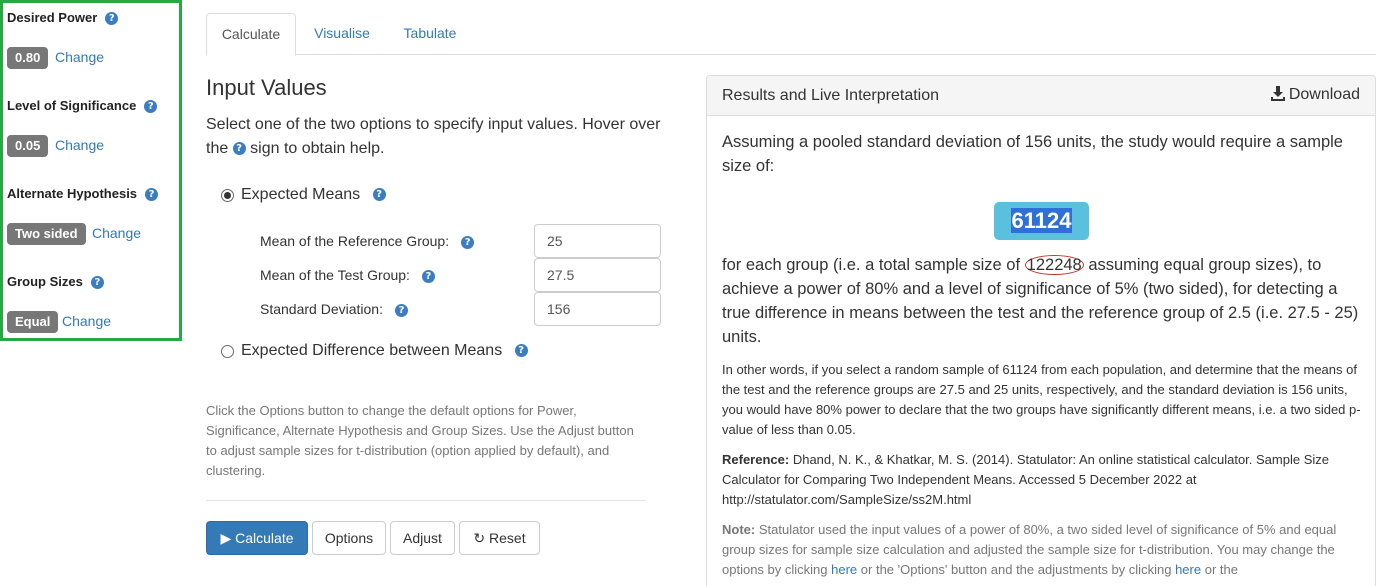 This screenshot has width=1398, height=586. What do you see at coordinates (507, 538) in the screenshot?
I see `reset-label: Reset` at bounding box center [507, 538].